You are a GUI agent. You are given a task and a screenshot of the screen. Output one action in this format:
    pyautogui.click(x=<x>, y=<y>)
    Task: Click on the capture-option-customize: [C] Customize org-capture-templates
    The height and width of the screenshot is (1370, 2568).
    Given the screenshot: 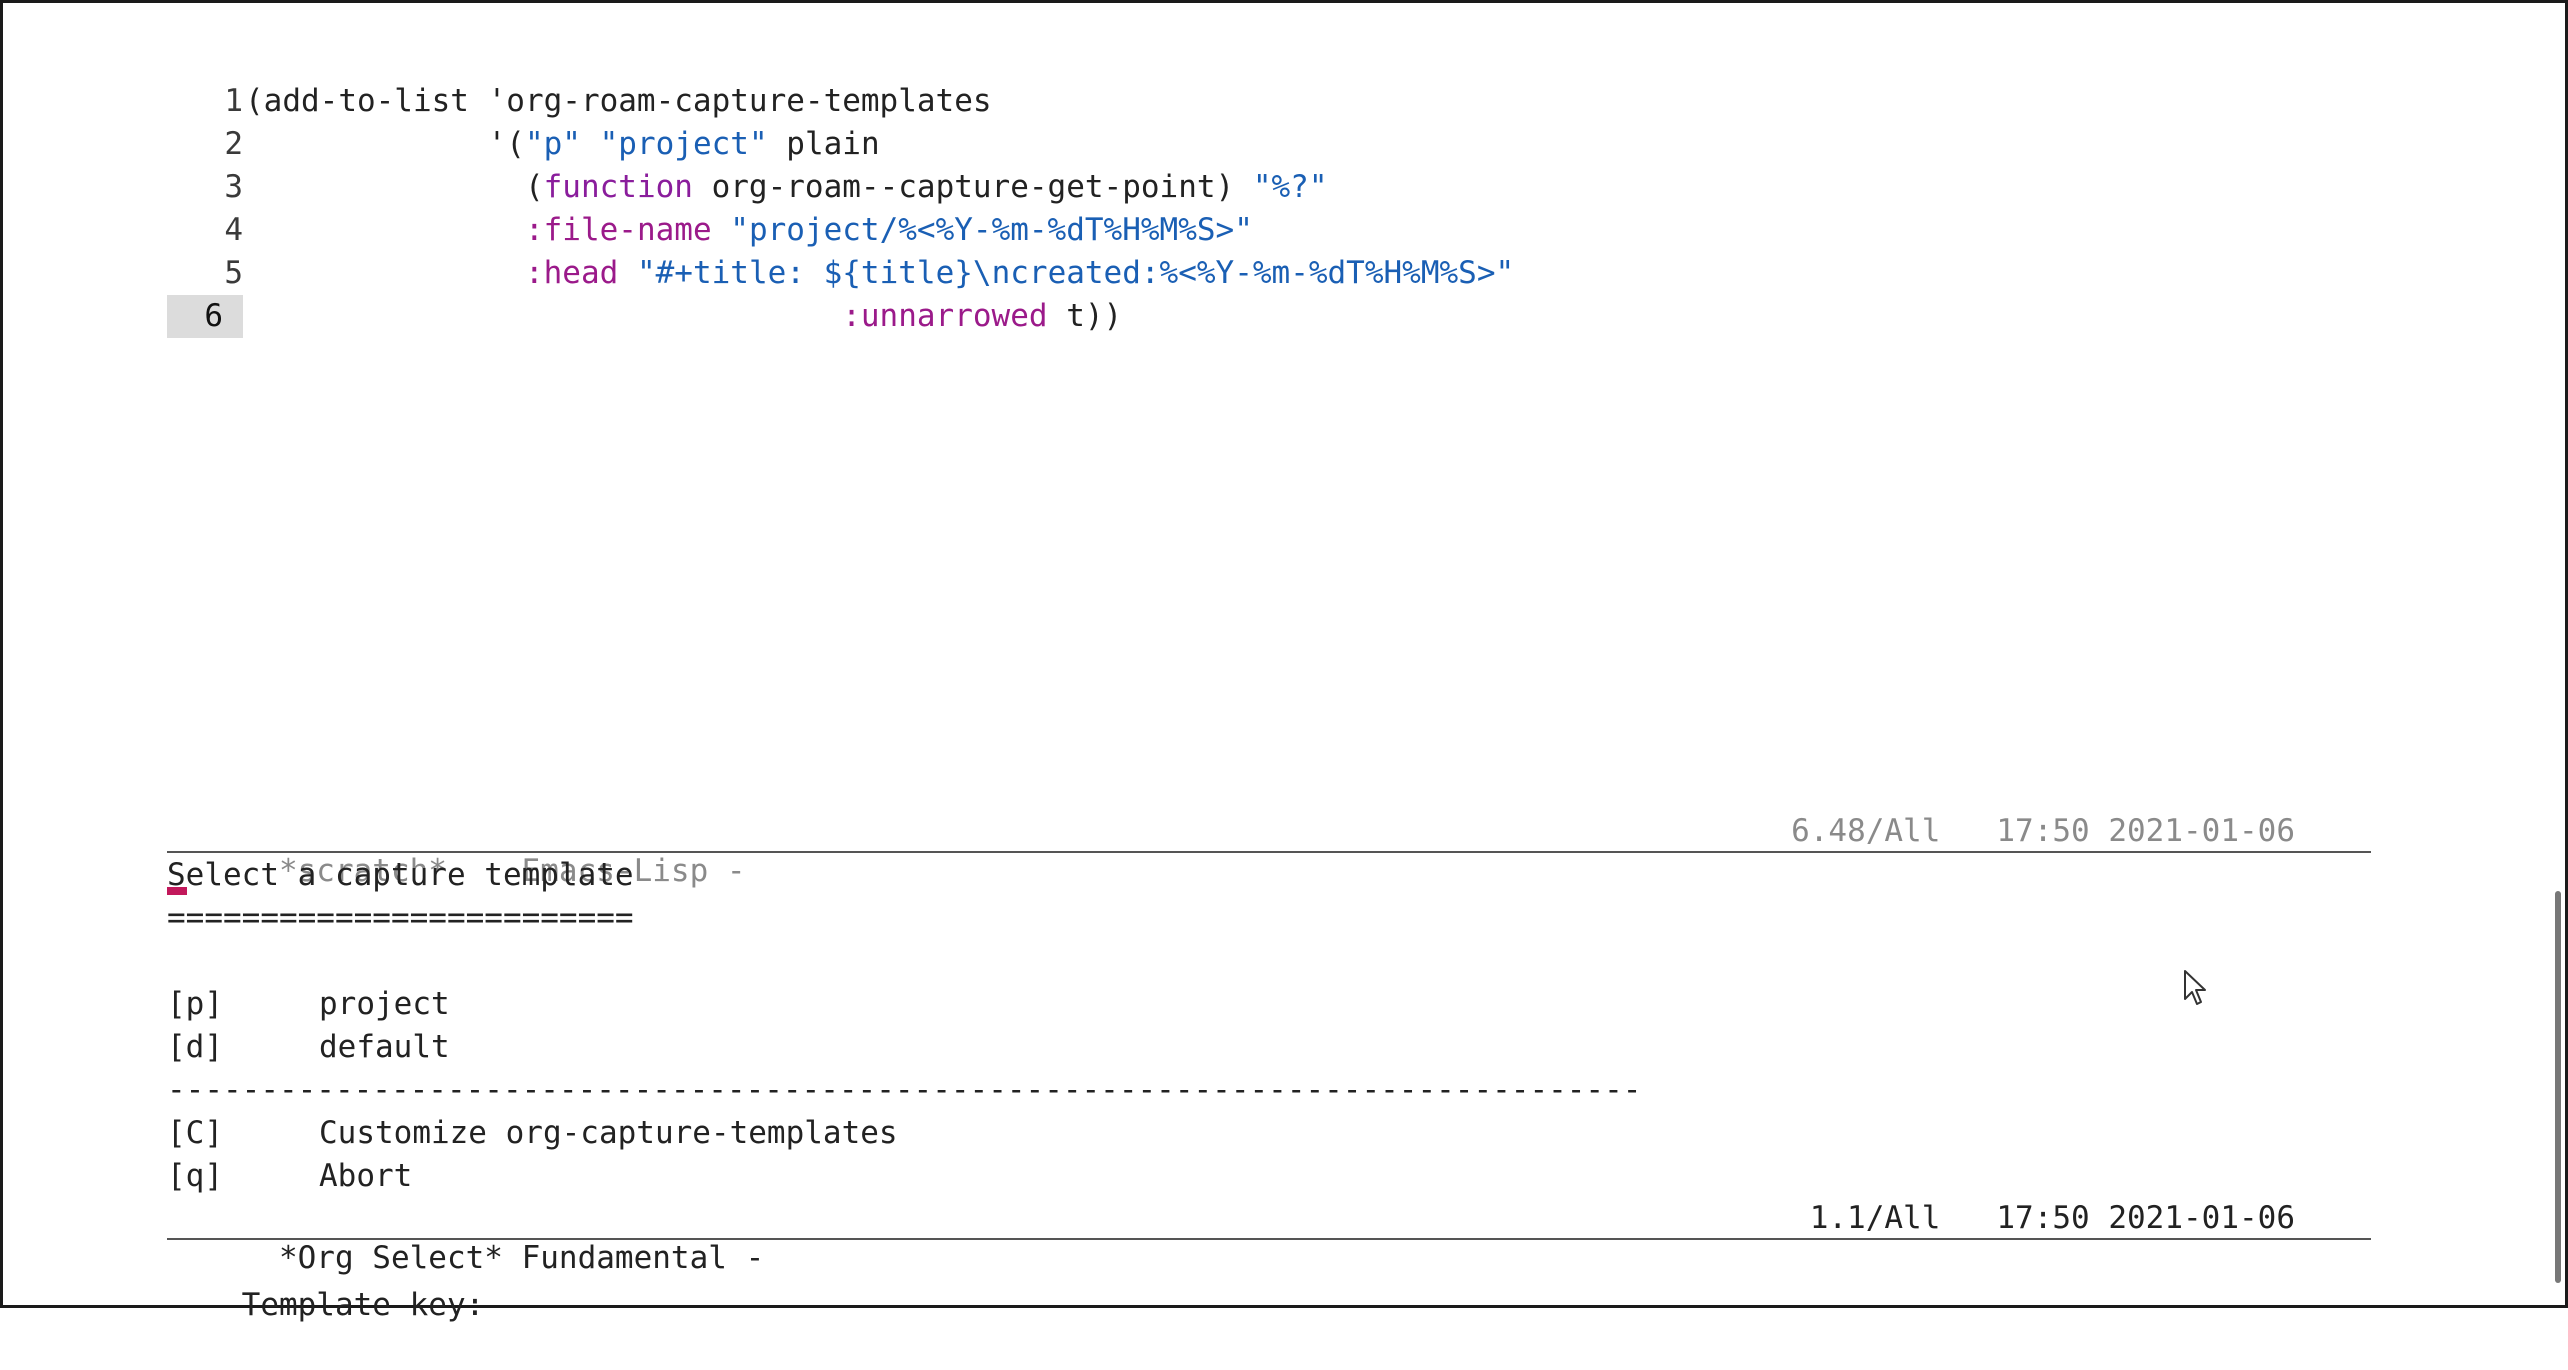 What is the action you would take?
    pyautogui.click(x=532, y=1133)
    